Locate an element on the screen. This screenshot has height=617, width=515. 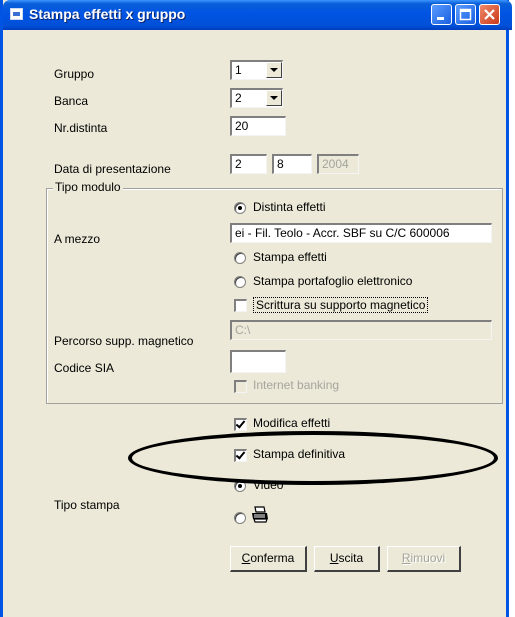
tipo-modulo-label: Tipo modulo is located at coordinates (88, 187).